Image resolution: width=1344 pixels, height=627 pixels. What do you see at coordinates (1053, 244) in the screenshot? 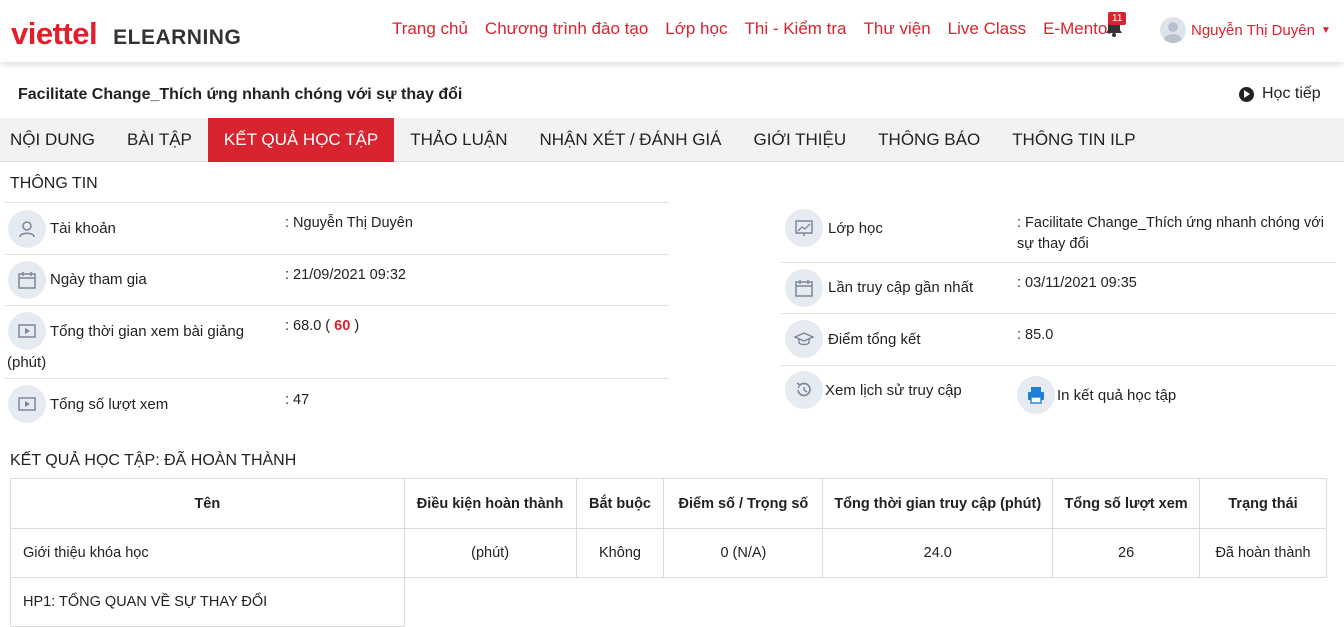
I see `info-value-line2: sự thay đổi` at bounding box center [1053, 244].